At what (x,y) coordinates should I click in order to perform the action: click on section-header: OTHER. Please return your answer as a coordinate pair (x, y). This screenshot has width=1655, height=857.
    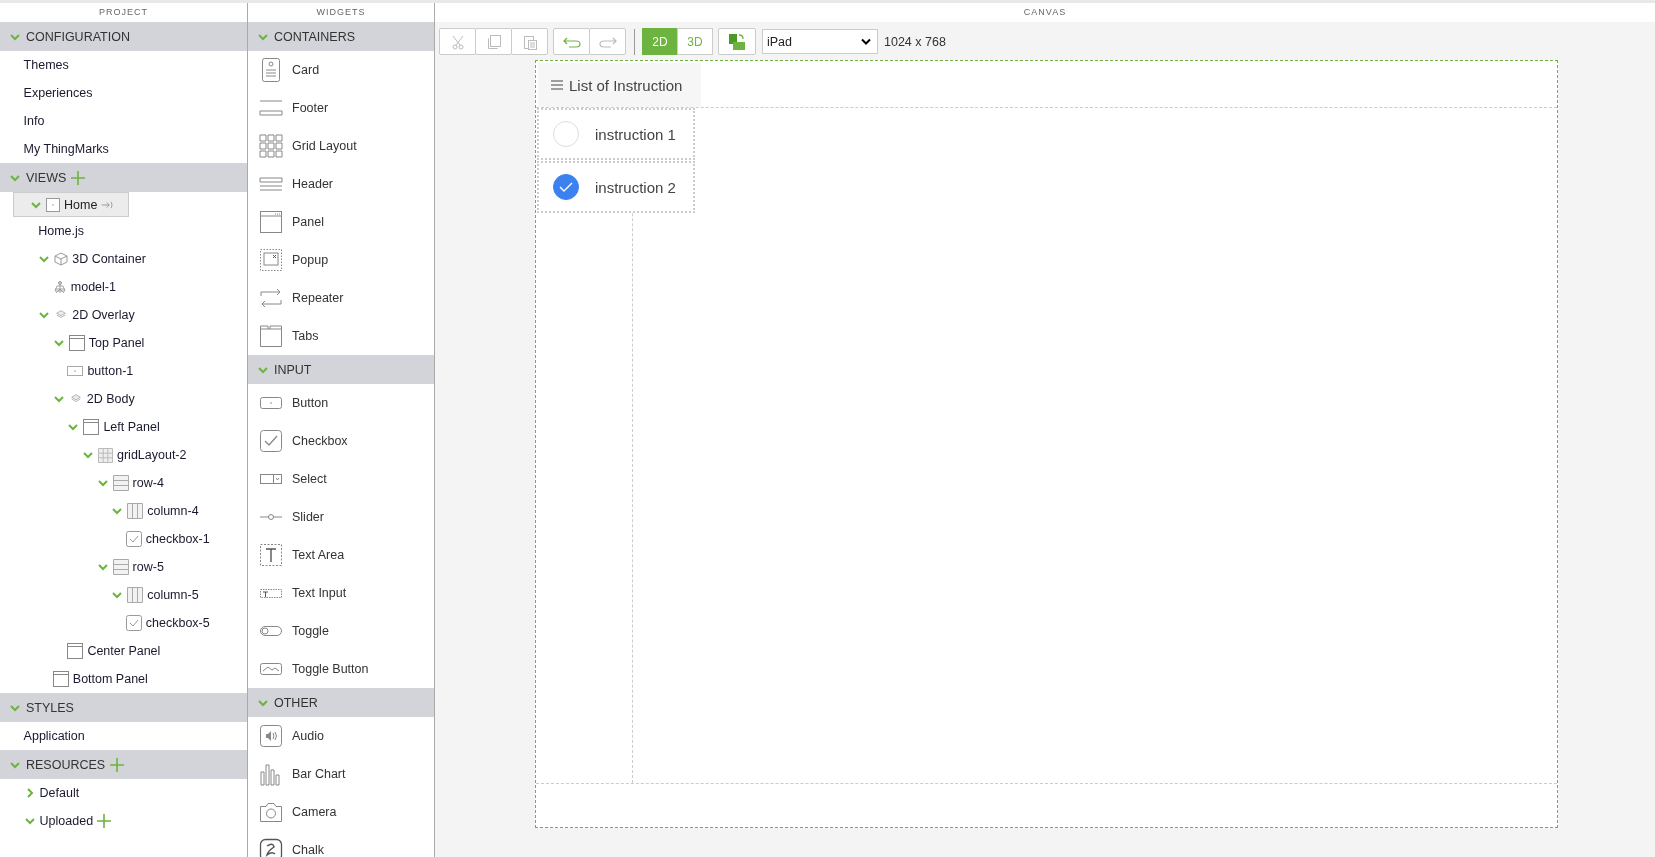
    Looking at the image, I should click on (341, 702).